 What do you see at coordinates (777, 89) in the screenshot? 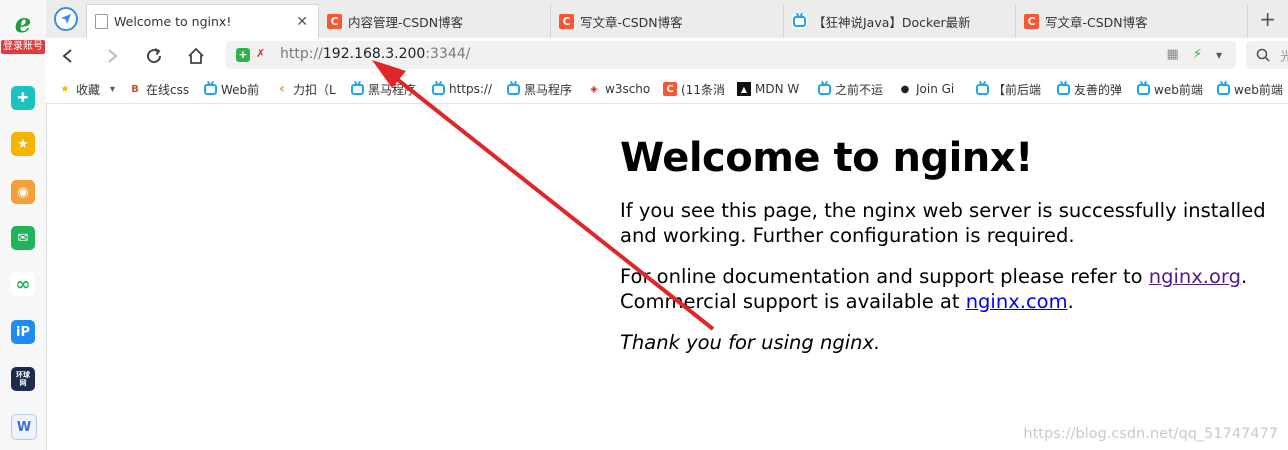
I see `bookmark-label: MDN W` at bounding box center [777, 89].